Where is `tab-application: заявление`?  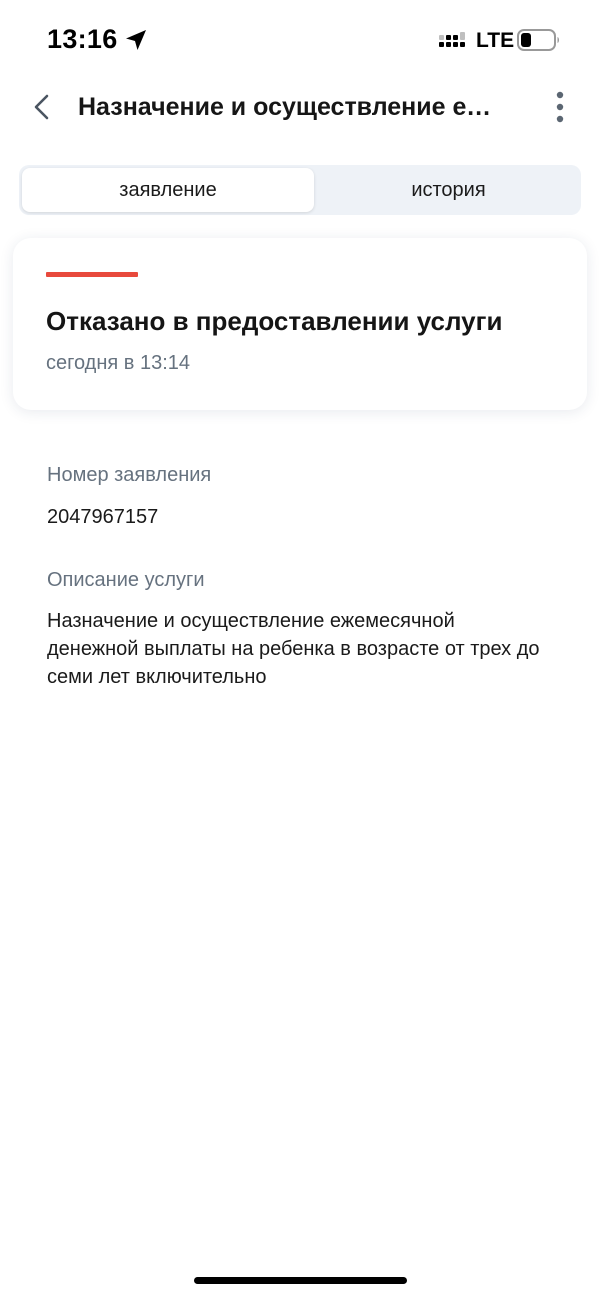
tab-application: заявление is located at coordinates (168, 190).